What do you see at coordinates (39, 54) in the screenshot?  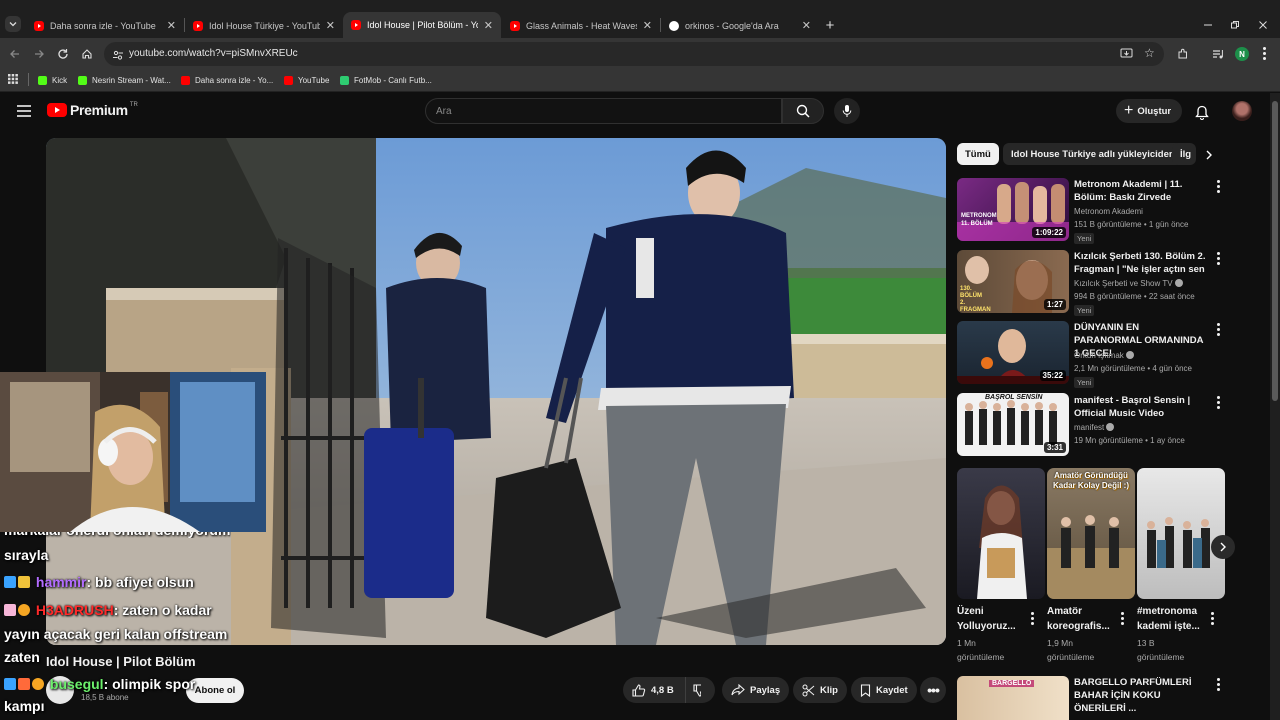 I see `forward-button` at bounding box center [39, 54].